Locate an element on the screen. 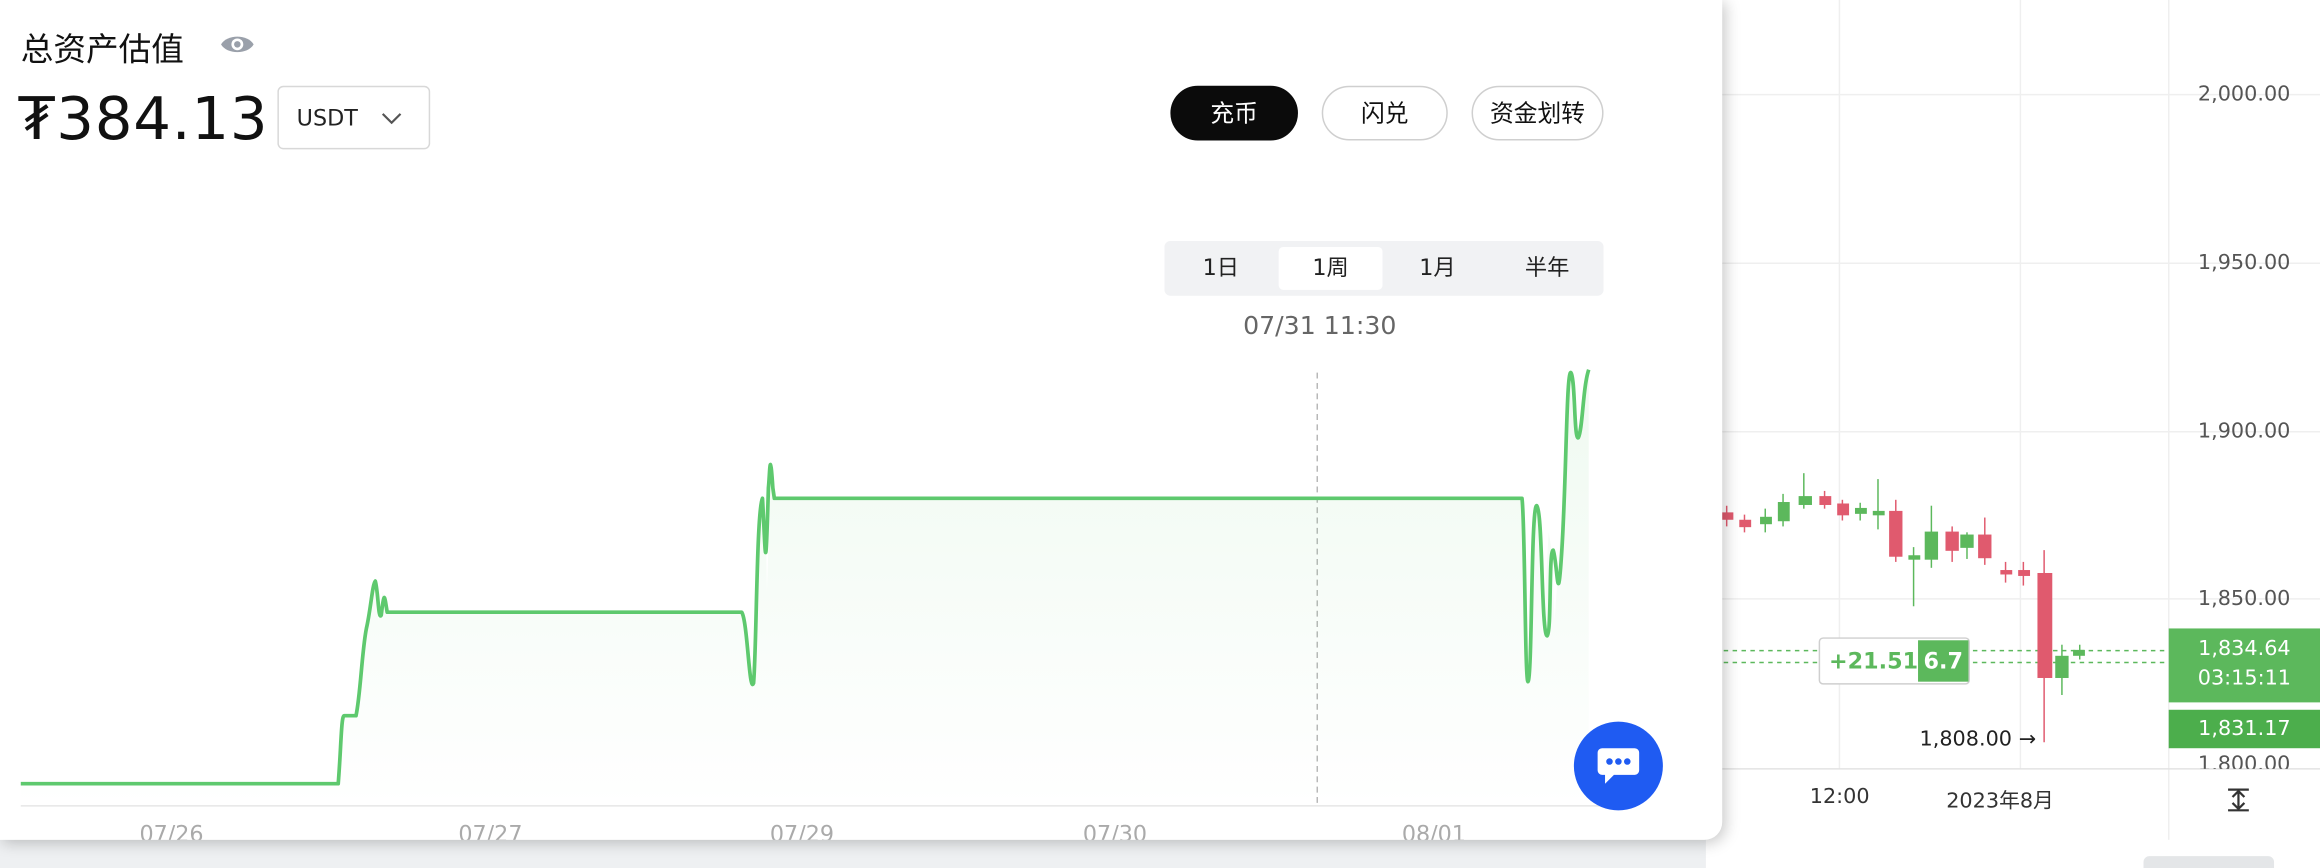 This screenshot has height=868, width=2320. resize-handle-icon is located at coordinates (2238, 800).